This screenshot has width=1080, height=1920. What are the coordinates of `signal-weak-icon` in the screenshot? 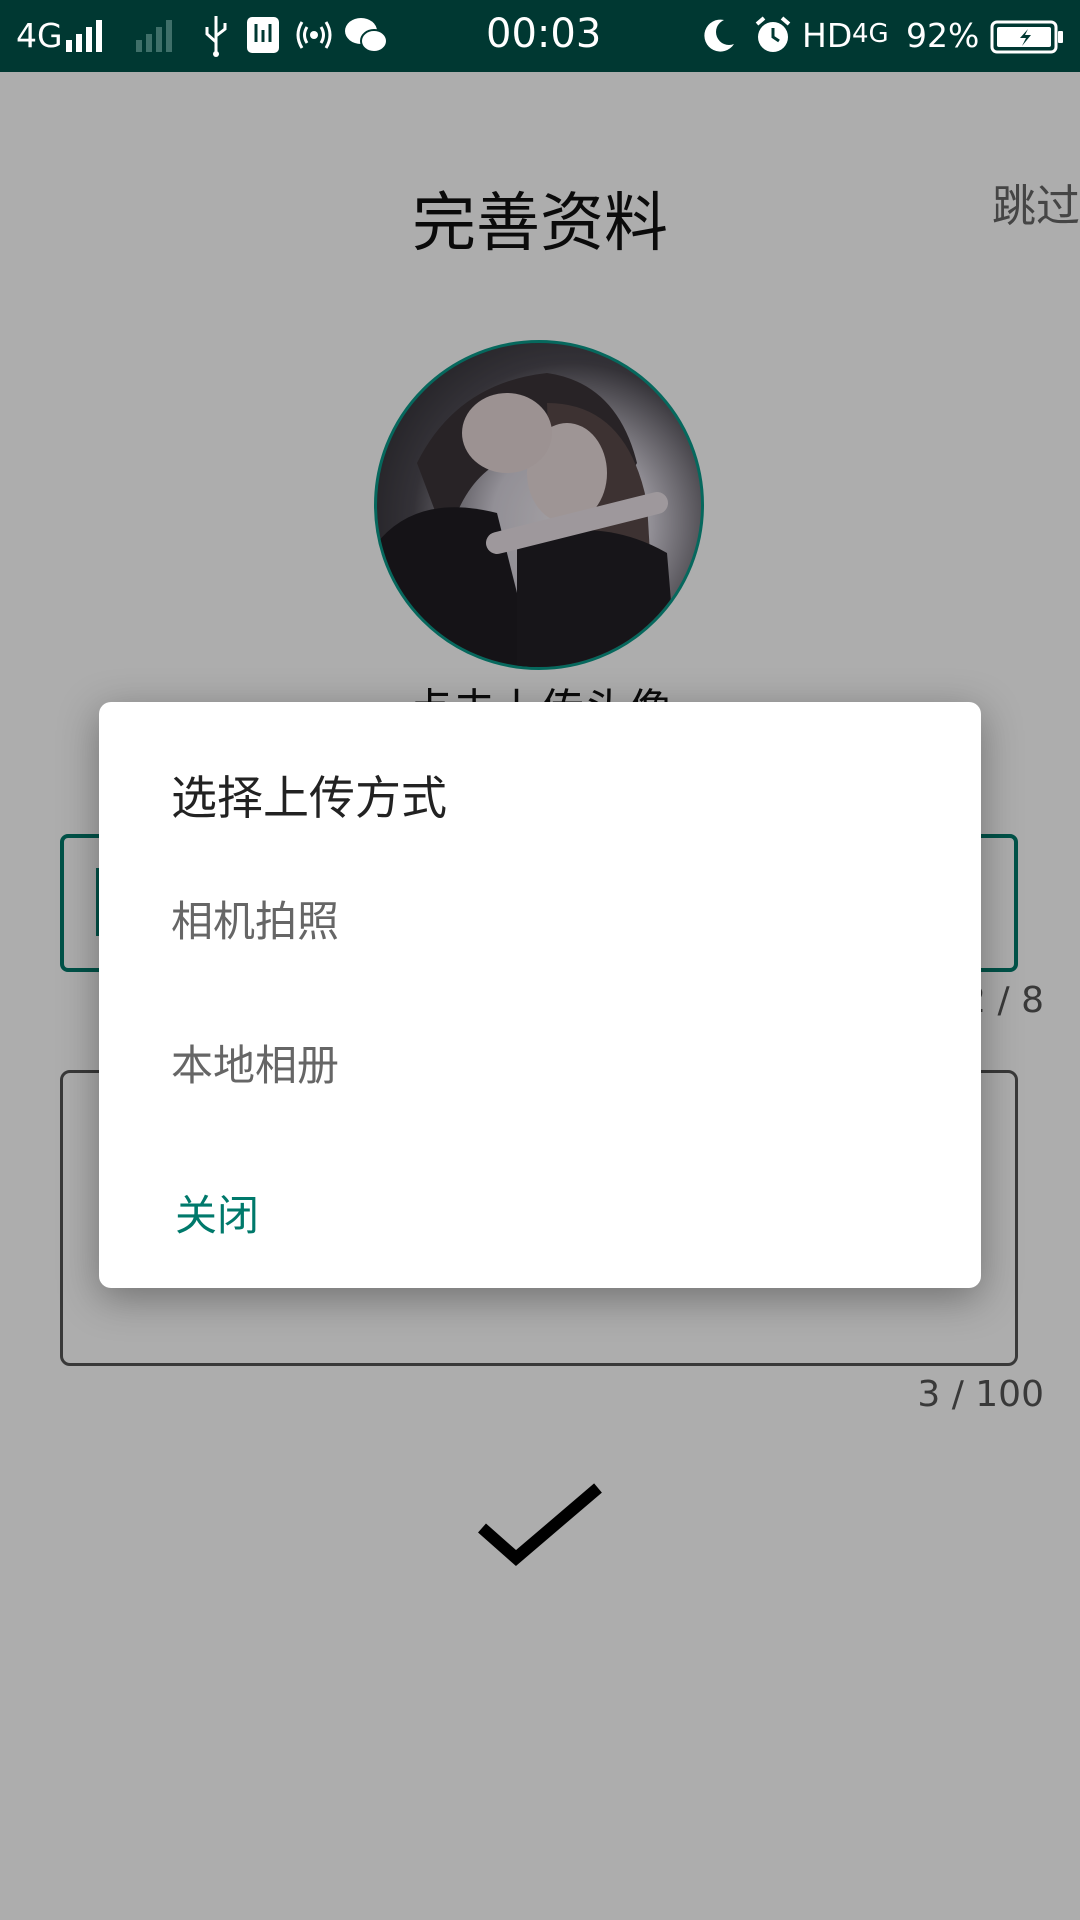 It's located at (154, 36).